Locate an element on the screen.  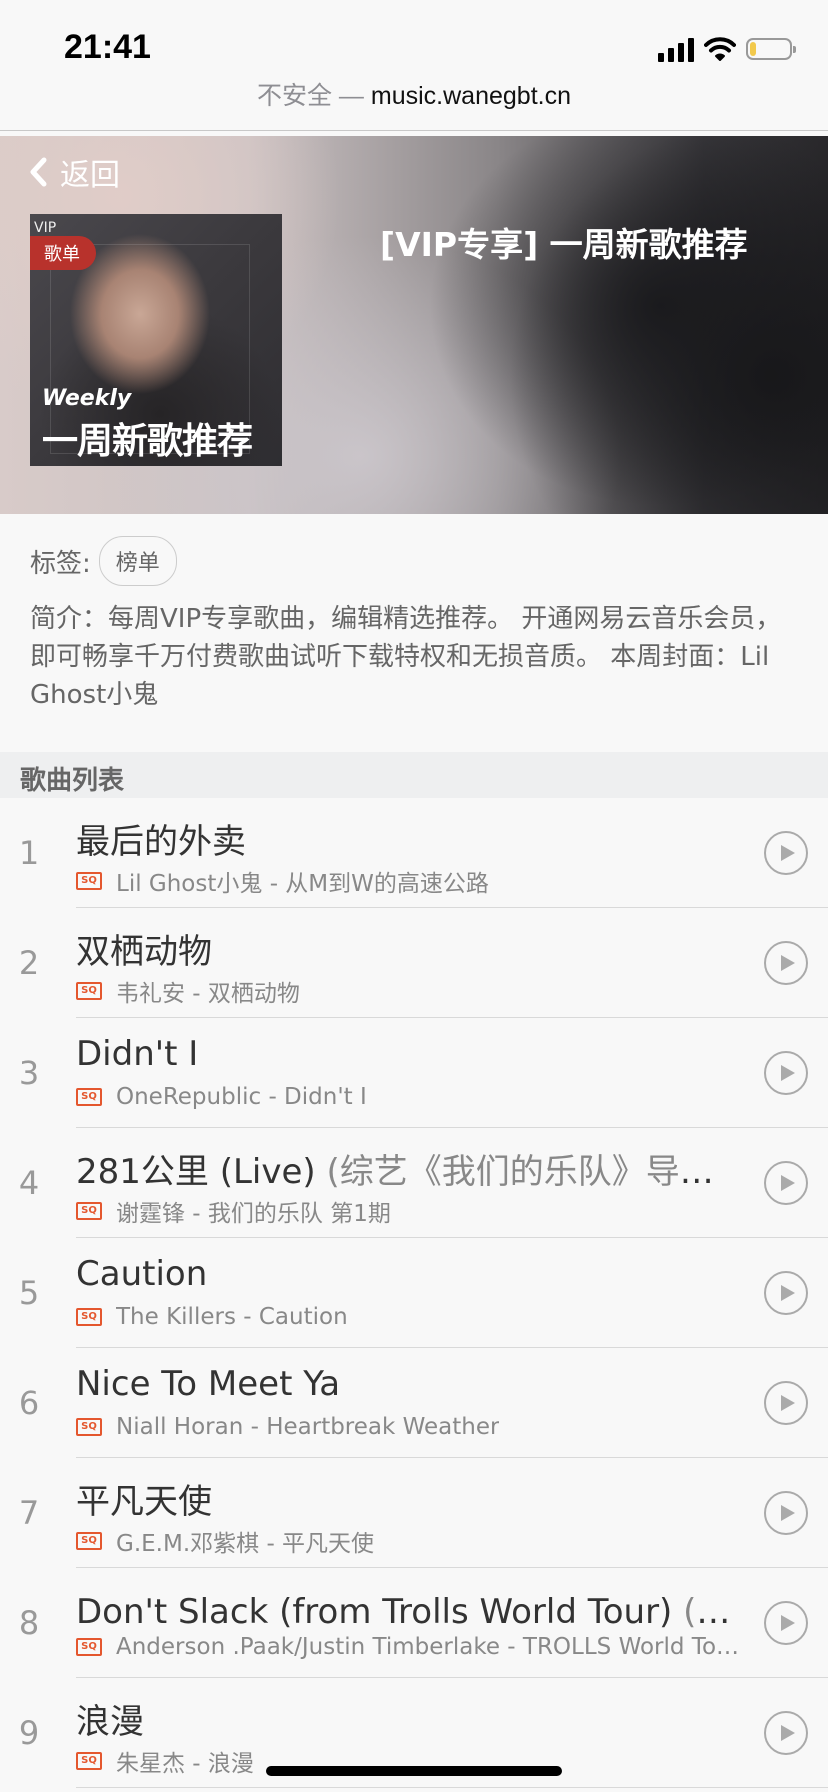
system-icons is located at coordinates (727, 49).